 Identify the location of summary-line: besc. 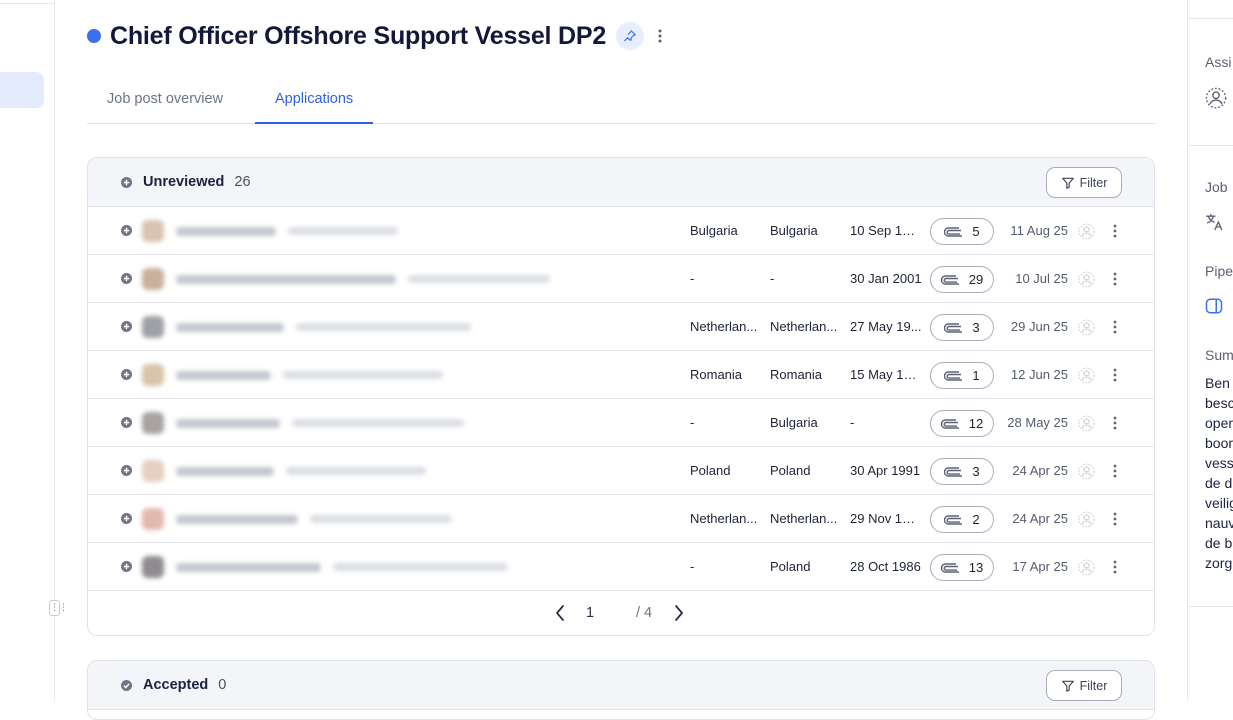
(1219, 403).